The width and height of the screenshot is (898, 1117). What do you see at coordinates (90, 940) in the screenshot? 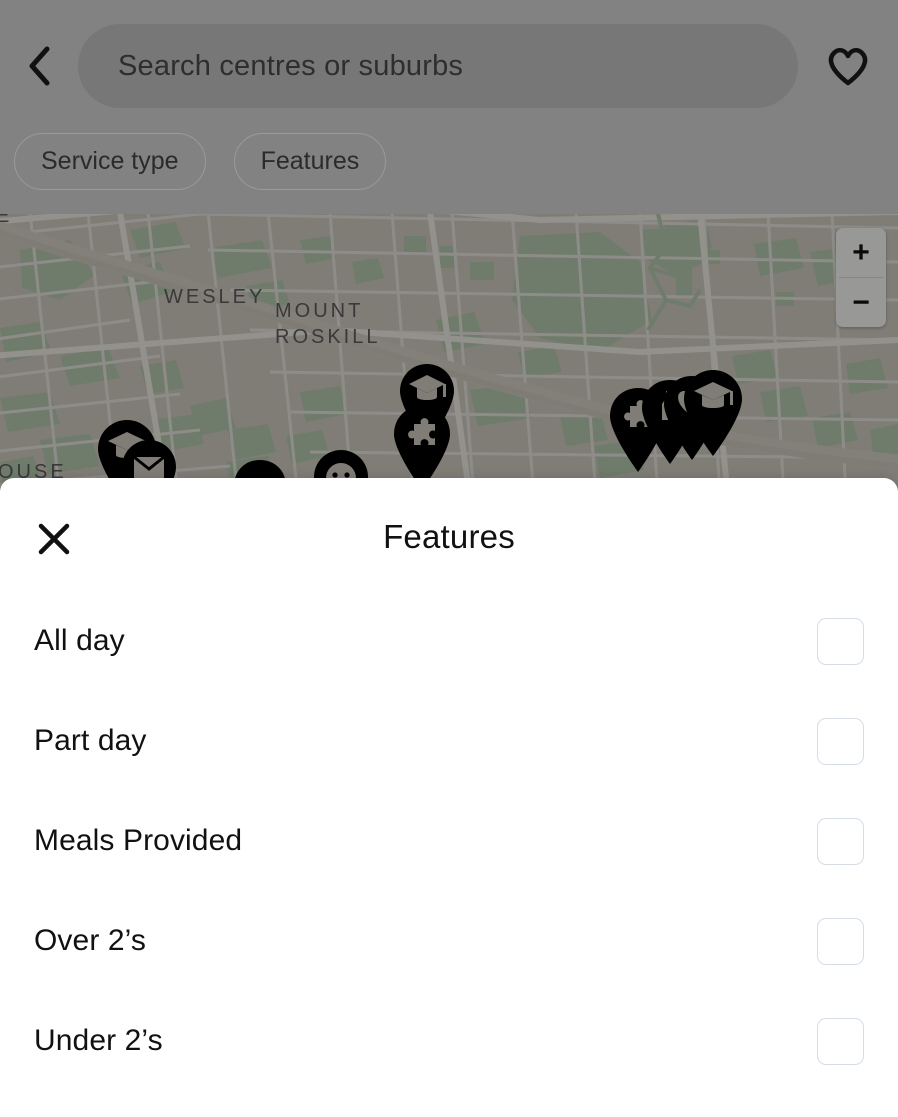
I see `feature-label: Over 2’s` at bounding box center [90, 940].